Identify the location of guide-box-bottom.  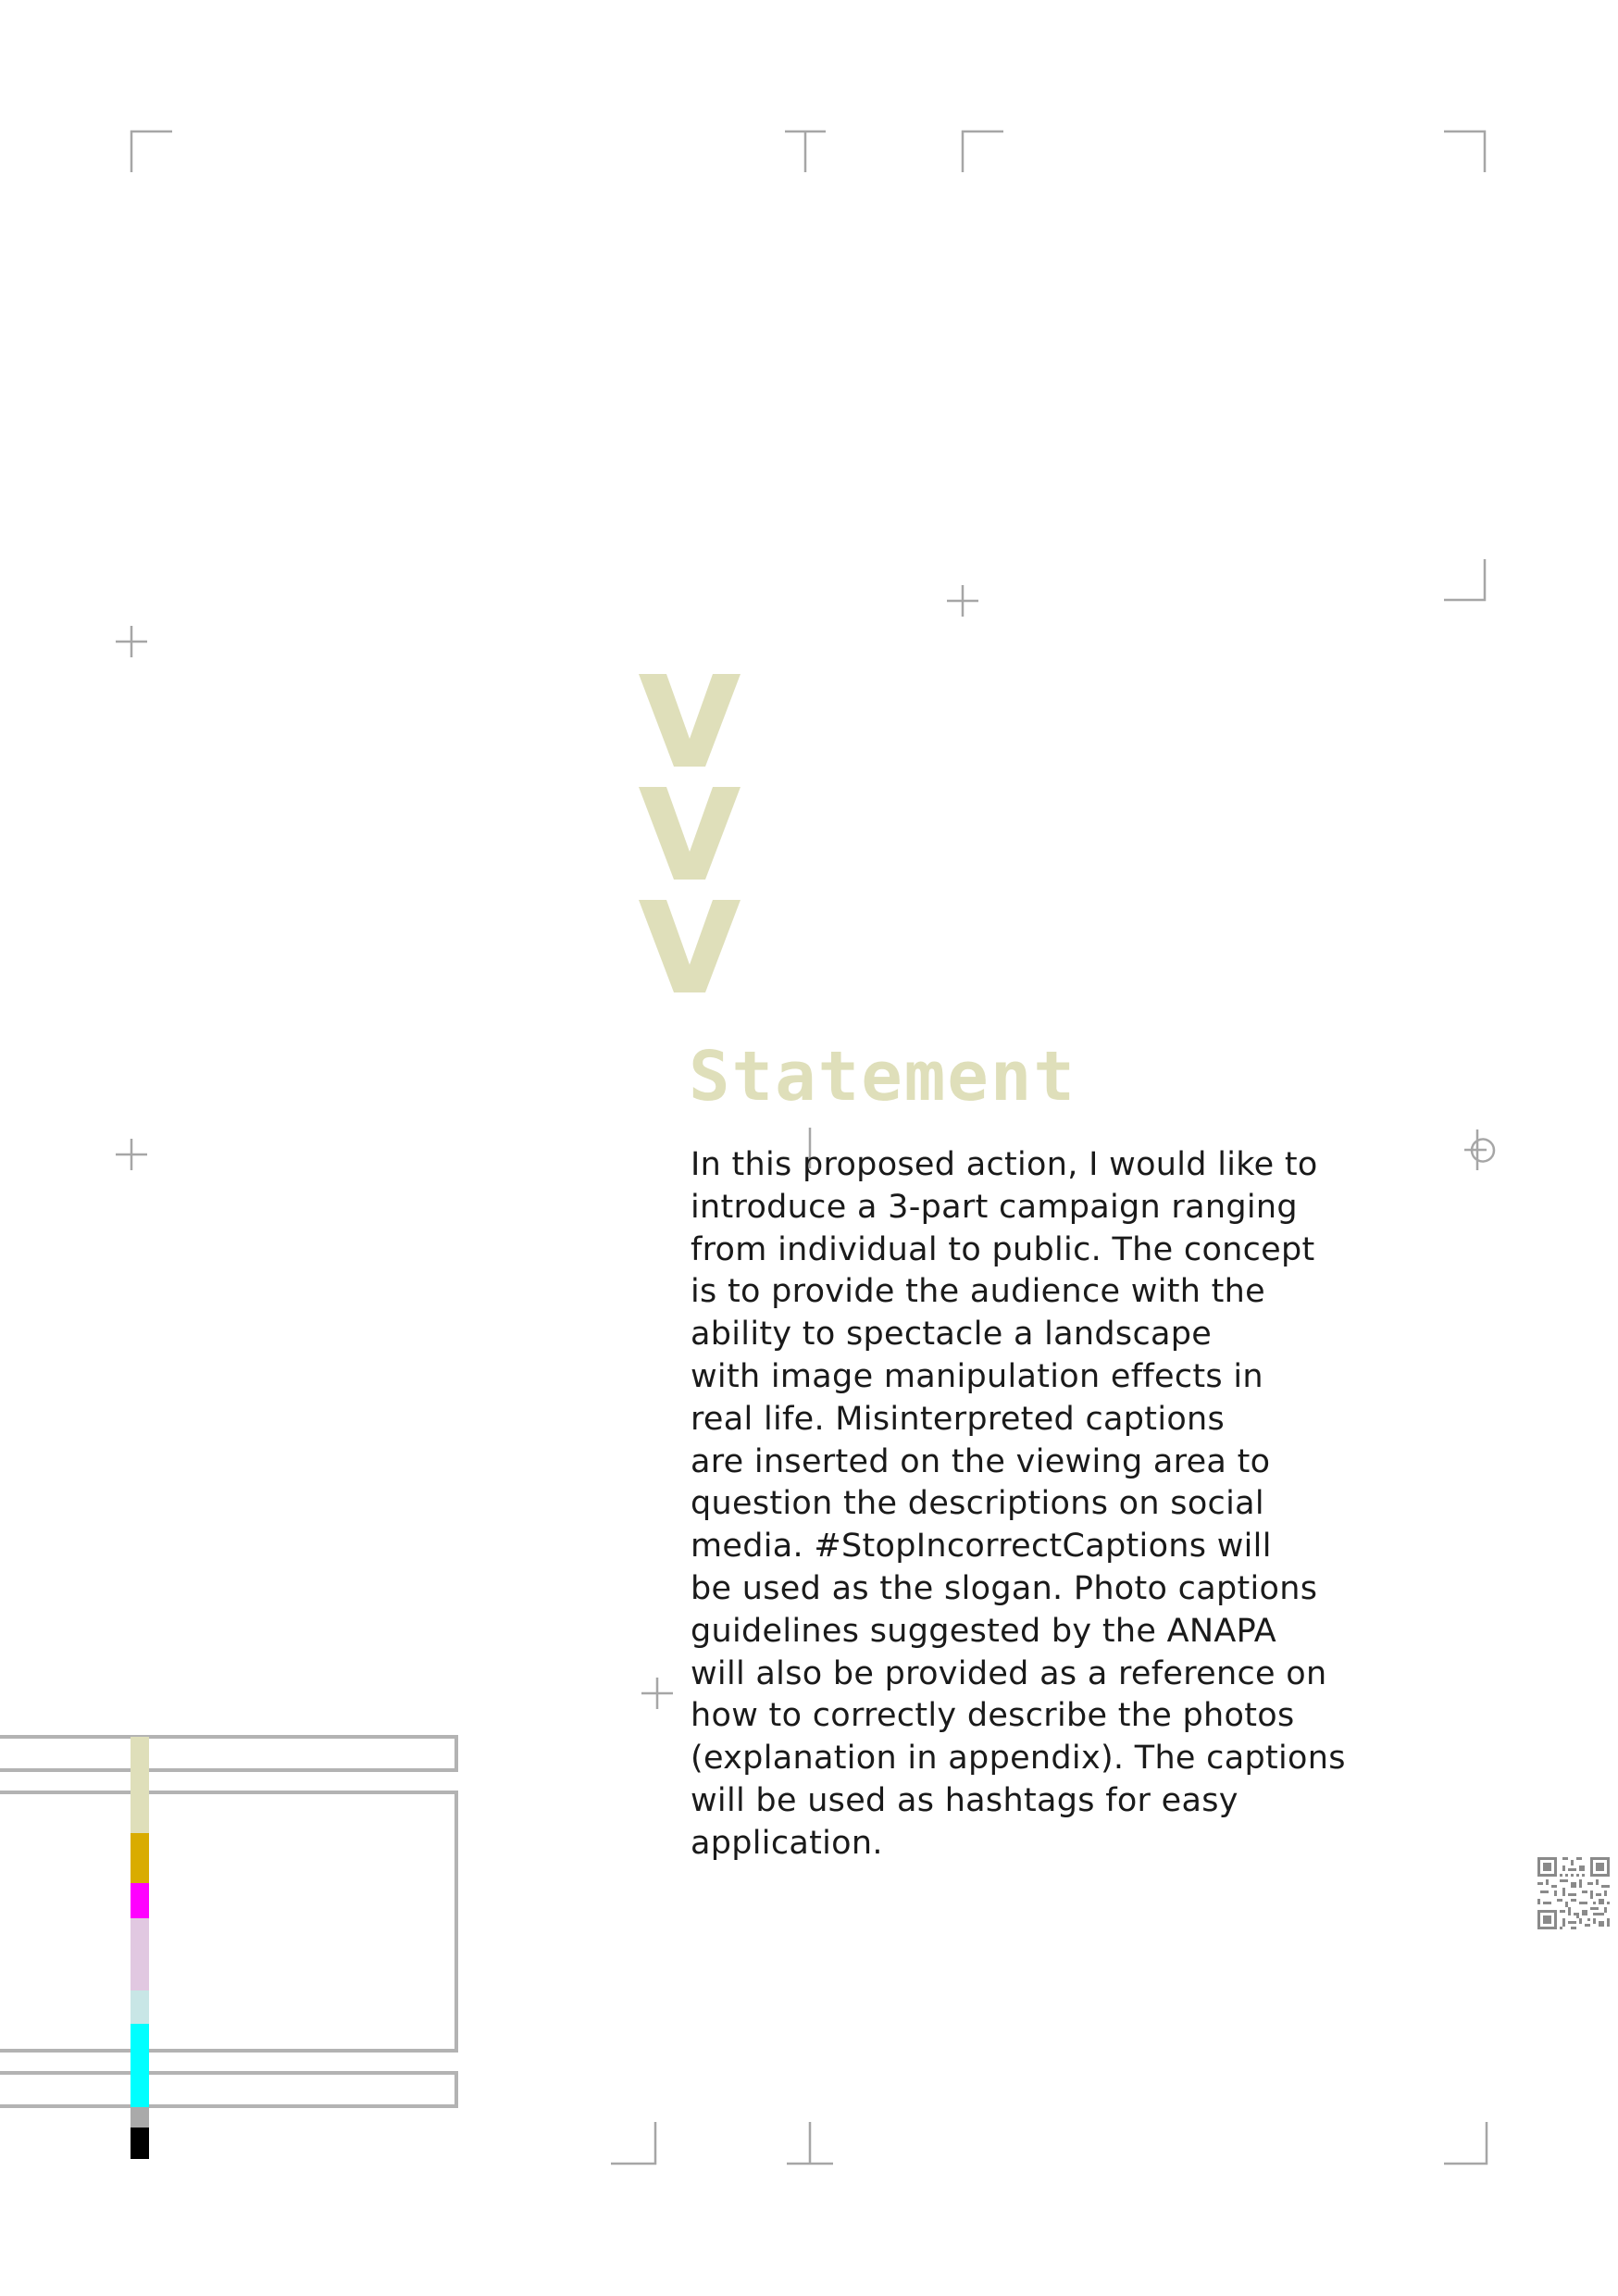
(229, 2089).